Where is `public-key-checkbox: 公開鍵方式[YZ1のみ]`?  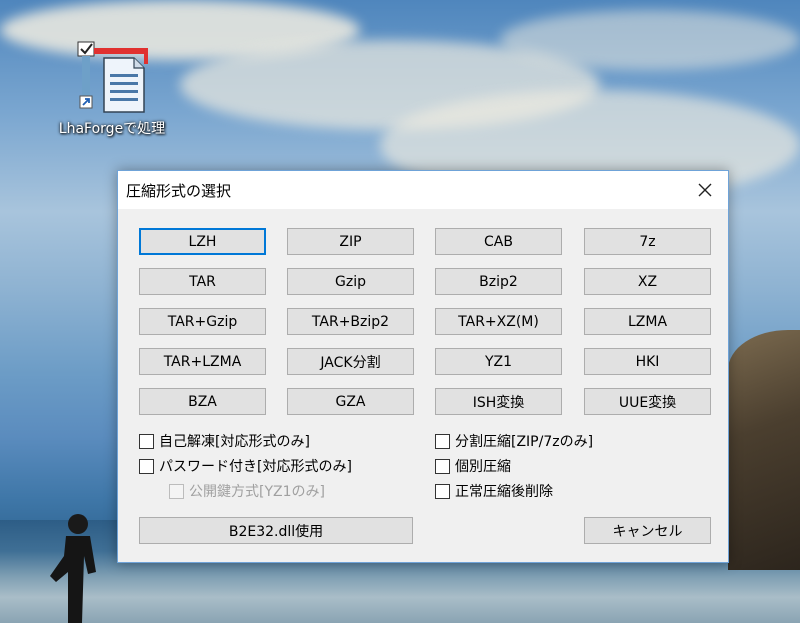
public-key-checkbox: 公開鍵方式[YZ1のみ] is located at coordinates (247, 491).